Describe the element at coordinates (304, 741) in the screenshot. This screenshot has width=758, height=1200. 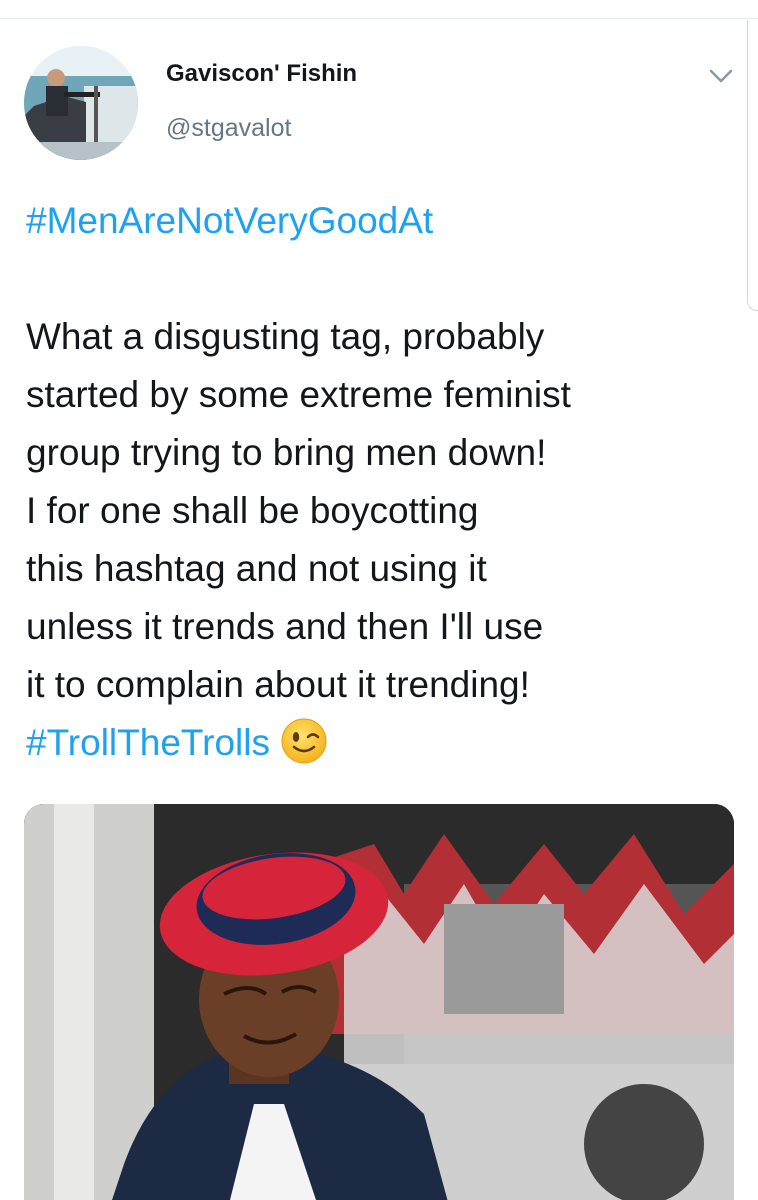
I see `winking-face-emoji` at that location.